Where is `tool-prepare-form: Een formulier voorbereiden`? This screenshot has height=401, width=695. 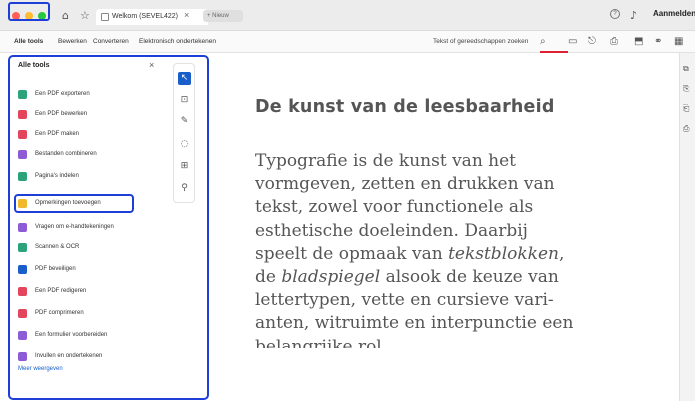
tool-prepare-form: Een formulier voorbereiden is located at coordinates (62, 335).